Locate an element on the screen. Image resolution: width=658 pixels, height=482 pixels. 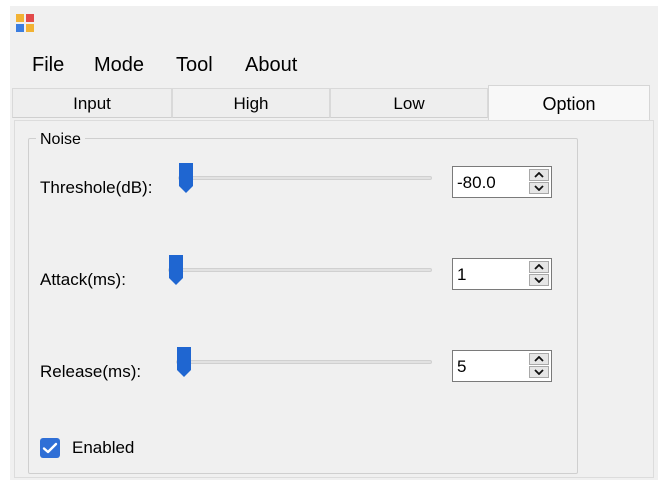
threshold-slider-track is located at coordinates (305, 178).